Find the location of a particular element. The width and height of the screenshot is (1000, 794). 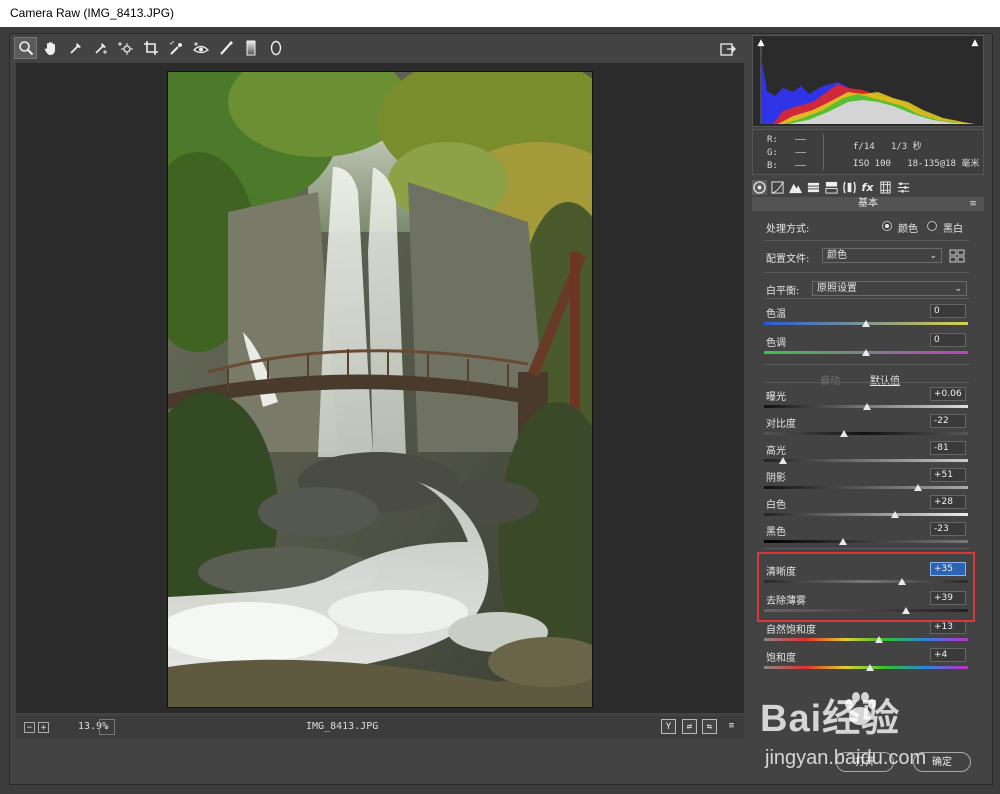

default-button: 默认值 is located at coordinates (885, 379).